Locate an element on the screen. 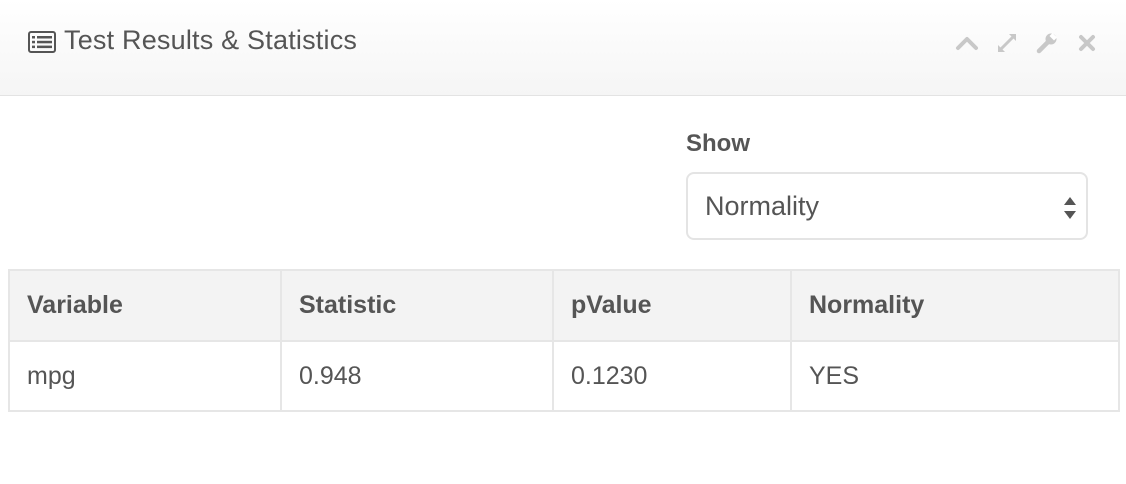  panel-toolbar is located at coordinates (1027, 43).